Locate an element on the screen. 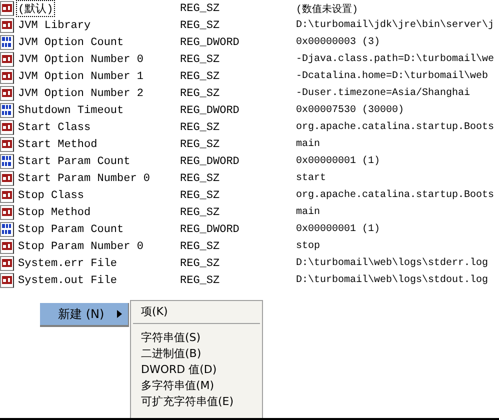  value-name: Start Method is located at coordinates (58, 145).